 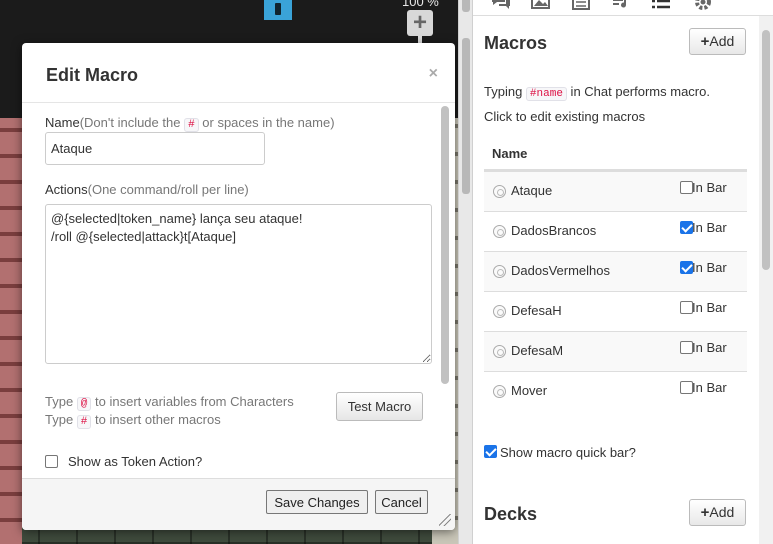 What do you see at coordinates (661, 5) in the screenshot?
I see `collection-icon` at bounding box center [661, 5].